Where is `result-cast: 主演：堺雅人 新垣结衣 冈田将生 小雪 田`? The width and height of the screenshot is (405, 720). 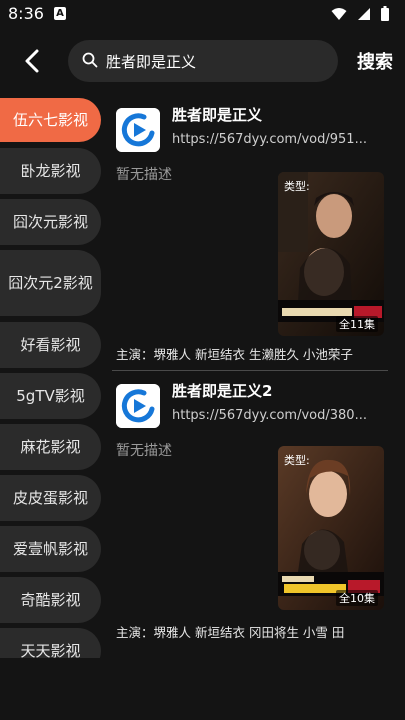 result-cast: 主演：堺雅人 新垣结衣 冈田将生 小雪 田 is located at coordinates (230, 632).